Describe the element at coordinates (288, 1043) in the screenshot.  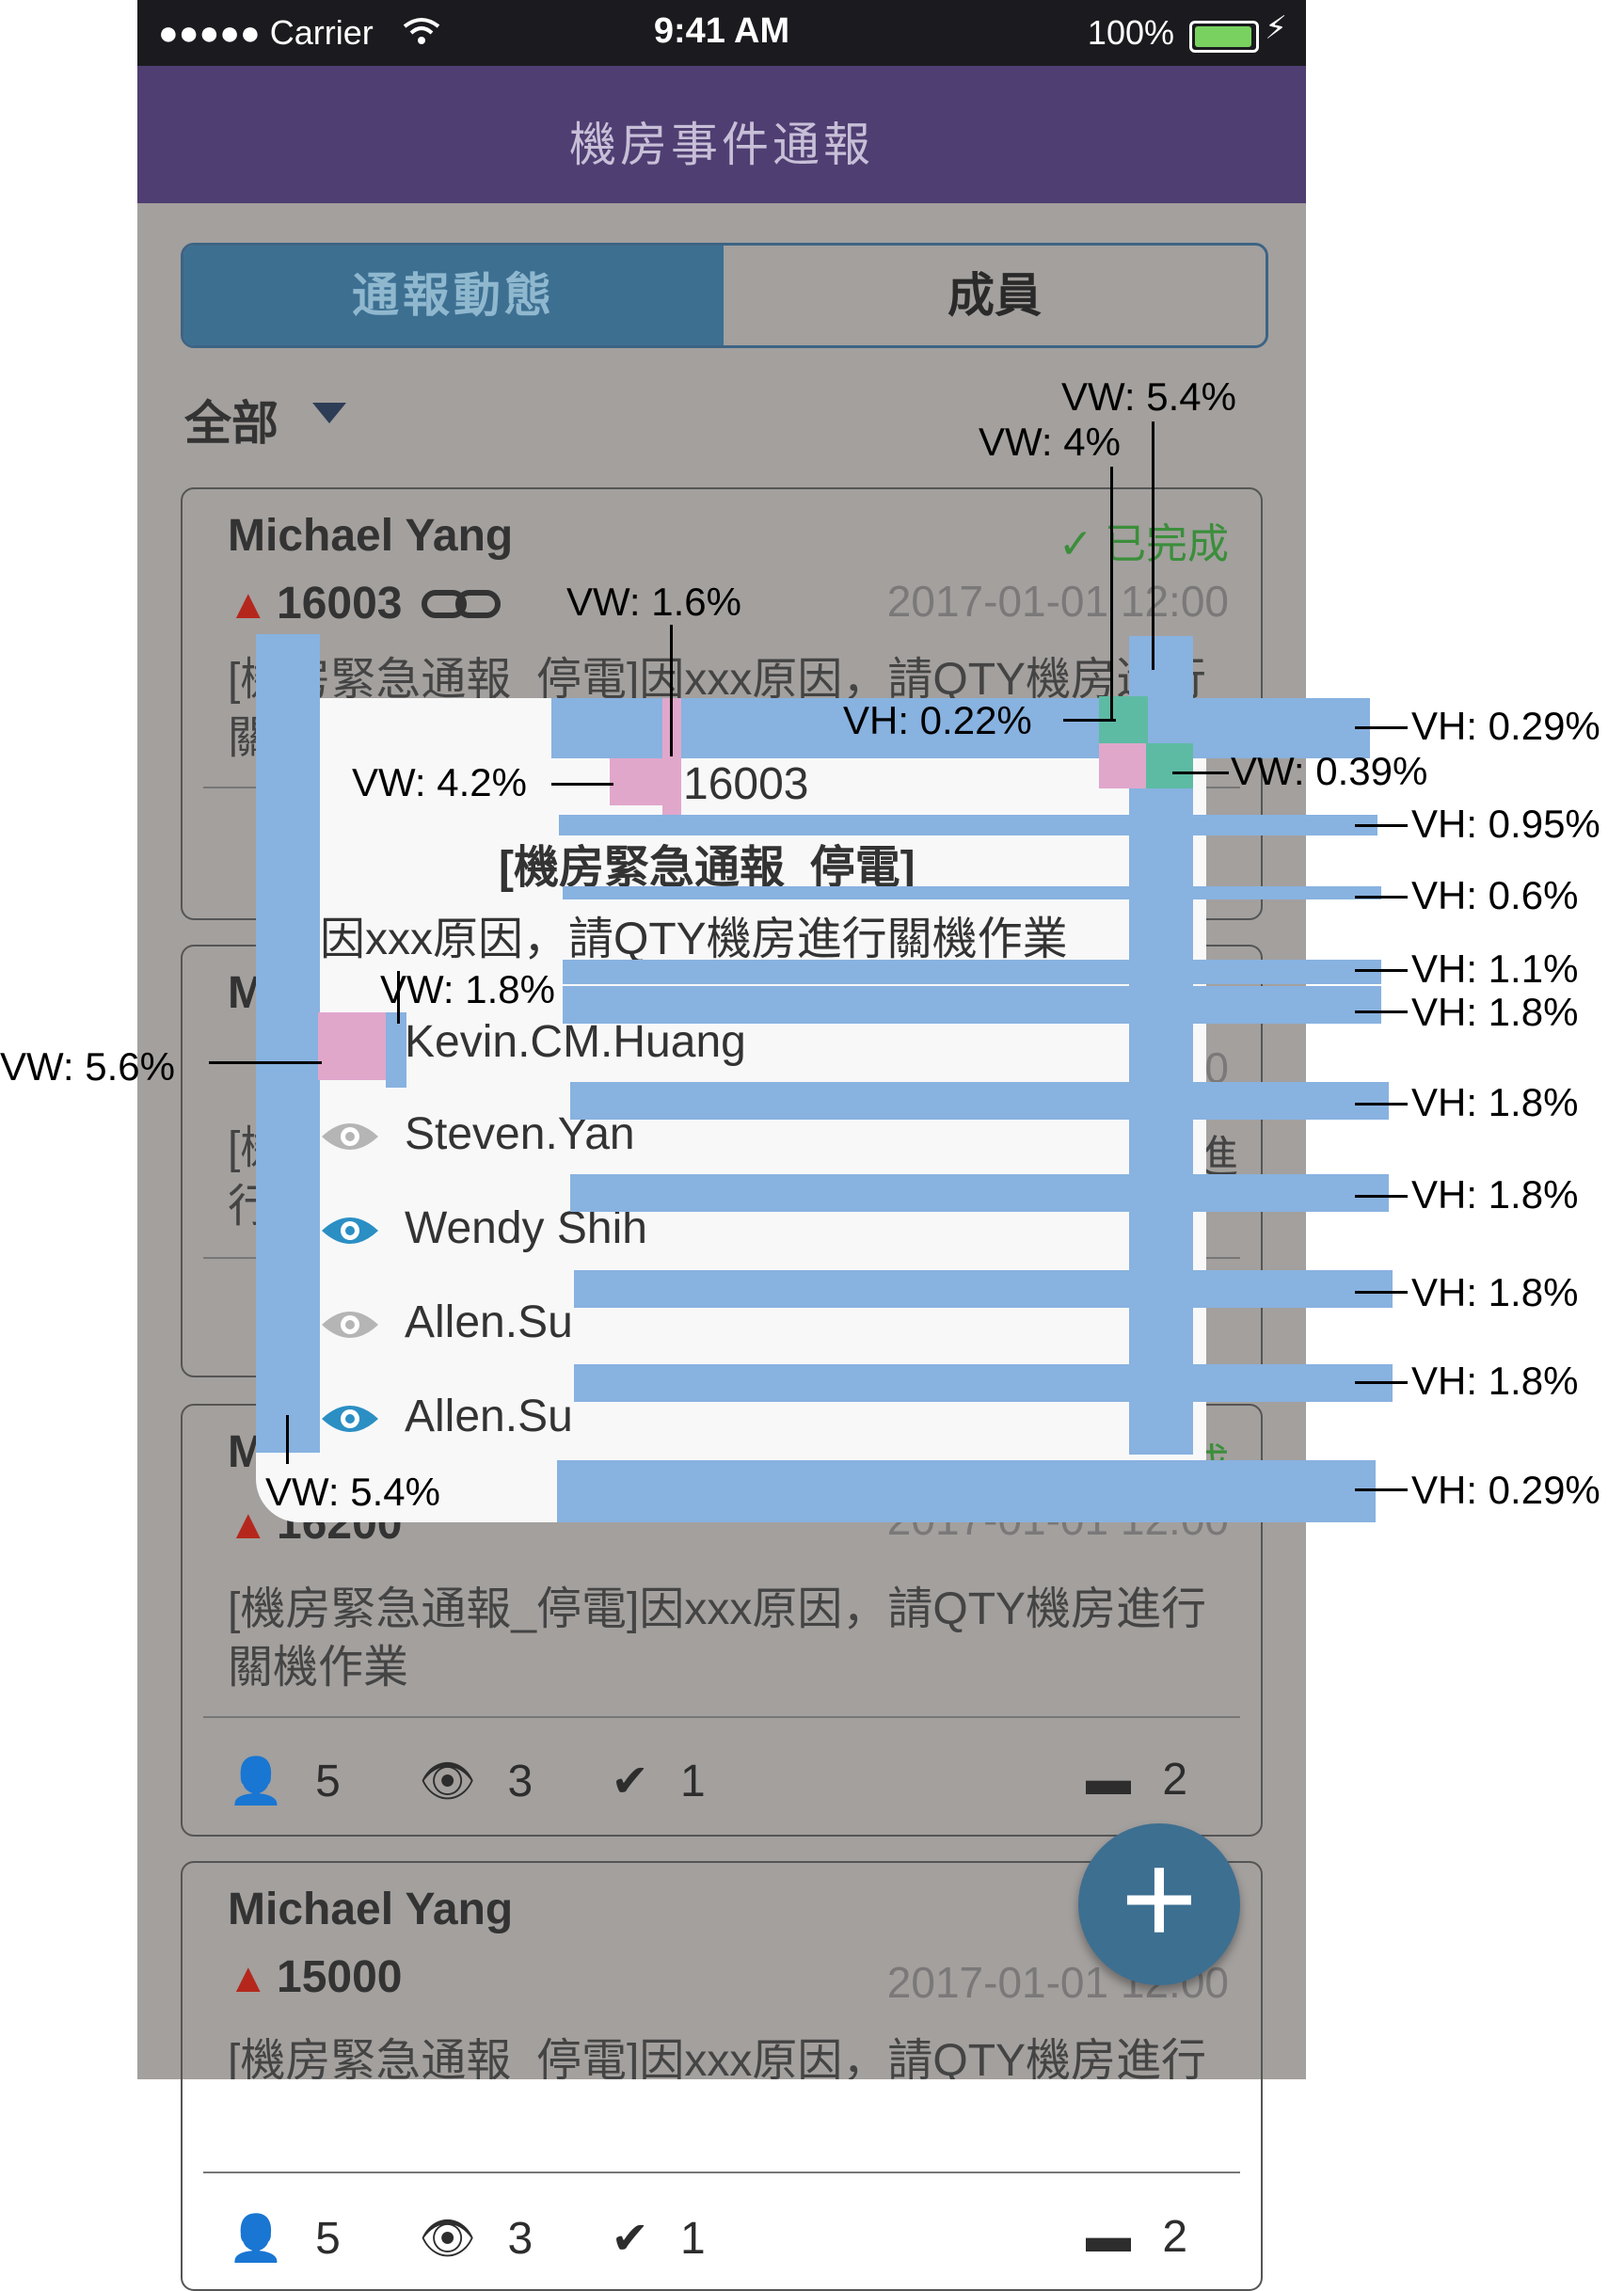
I see `annotation-margin-bar` at that location.